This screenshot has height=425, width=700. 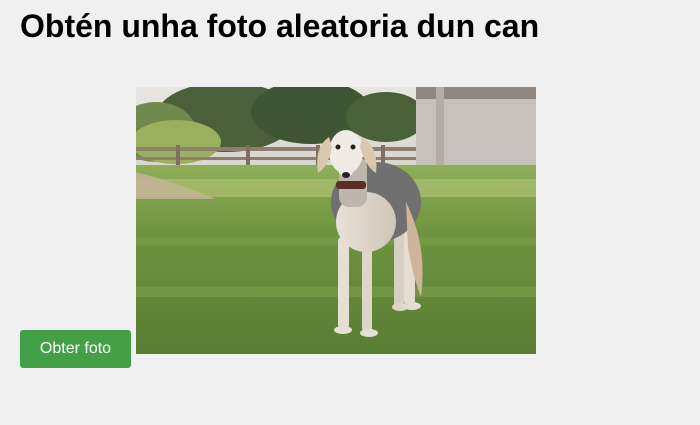 I want to click on get-photo-button: Obter foto, so click(x=75, y=349).